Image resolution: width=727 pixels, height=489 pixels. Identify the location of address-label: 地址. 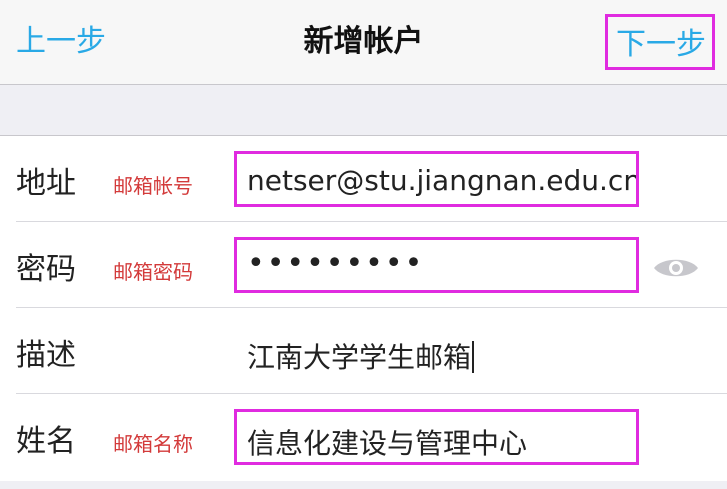
(46, 183).